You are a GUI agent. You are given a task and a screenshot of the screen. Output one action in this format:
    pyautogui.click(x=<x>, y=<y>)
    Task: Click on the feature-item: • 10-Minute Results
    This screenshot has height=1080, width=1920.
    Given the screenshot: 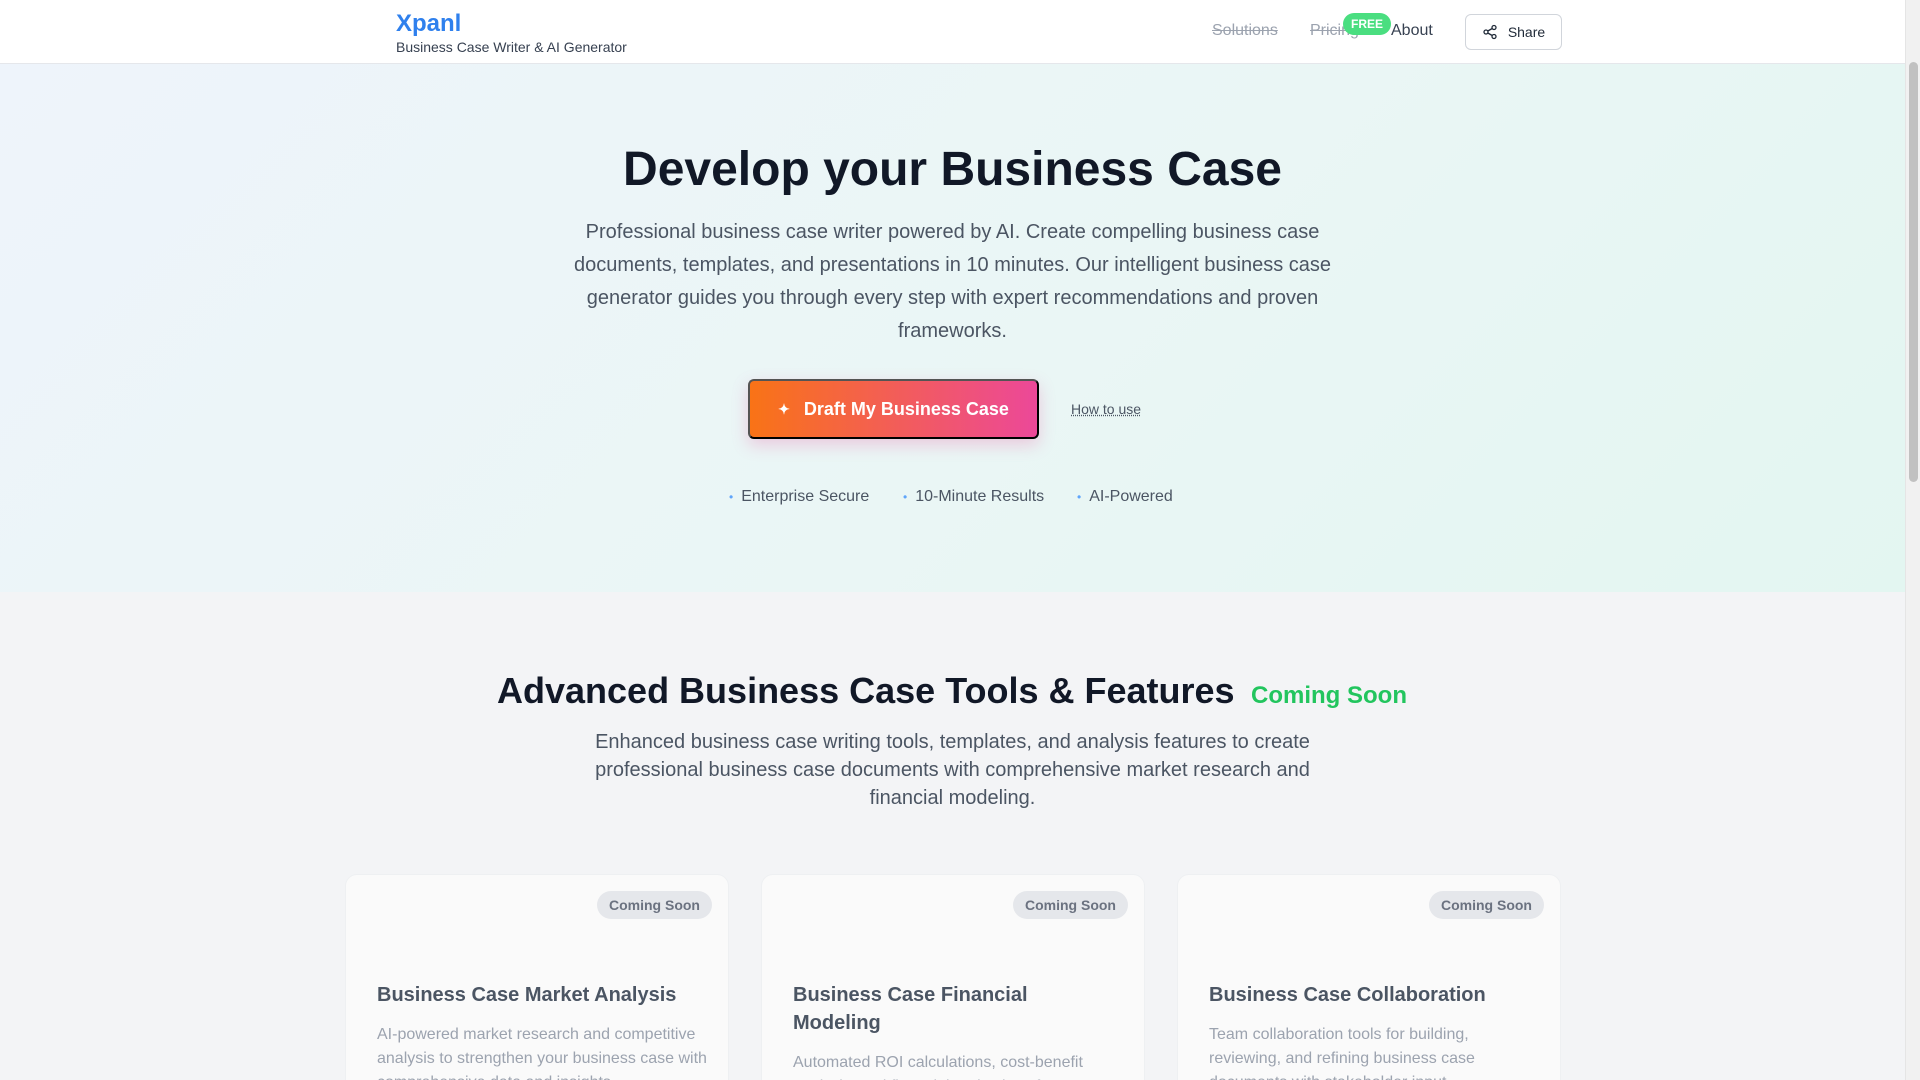 What is the action you would take?
    pyautogui.click(x=973, y=497)
    